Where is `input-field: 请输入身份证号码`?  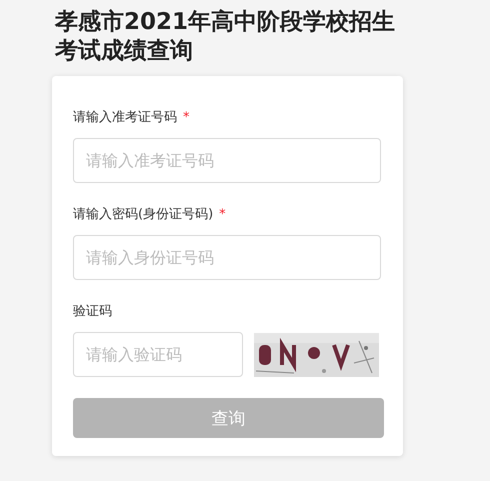
input-field: 请输入身份证号码 is located at coordinates (227, 257).